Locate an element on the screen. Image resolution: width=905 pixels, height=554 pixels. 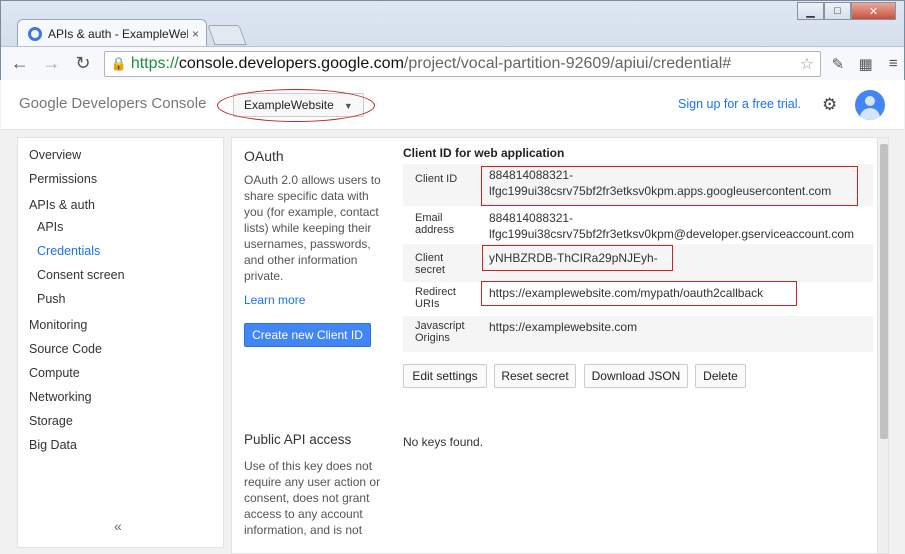
sidebar-item-source-code: Source Code is located at coordinates (65, 349).